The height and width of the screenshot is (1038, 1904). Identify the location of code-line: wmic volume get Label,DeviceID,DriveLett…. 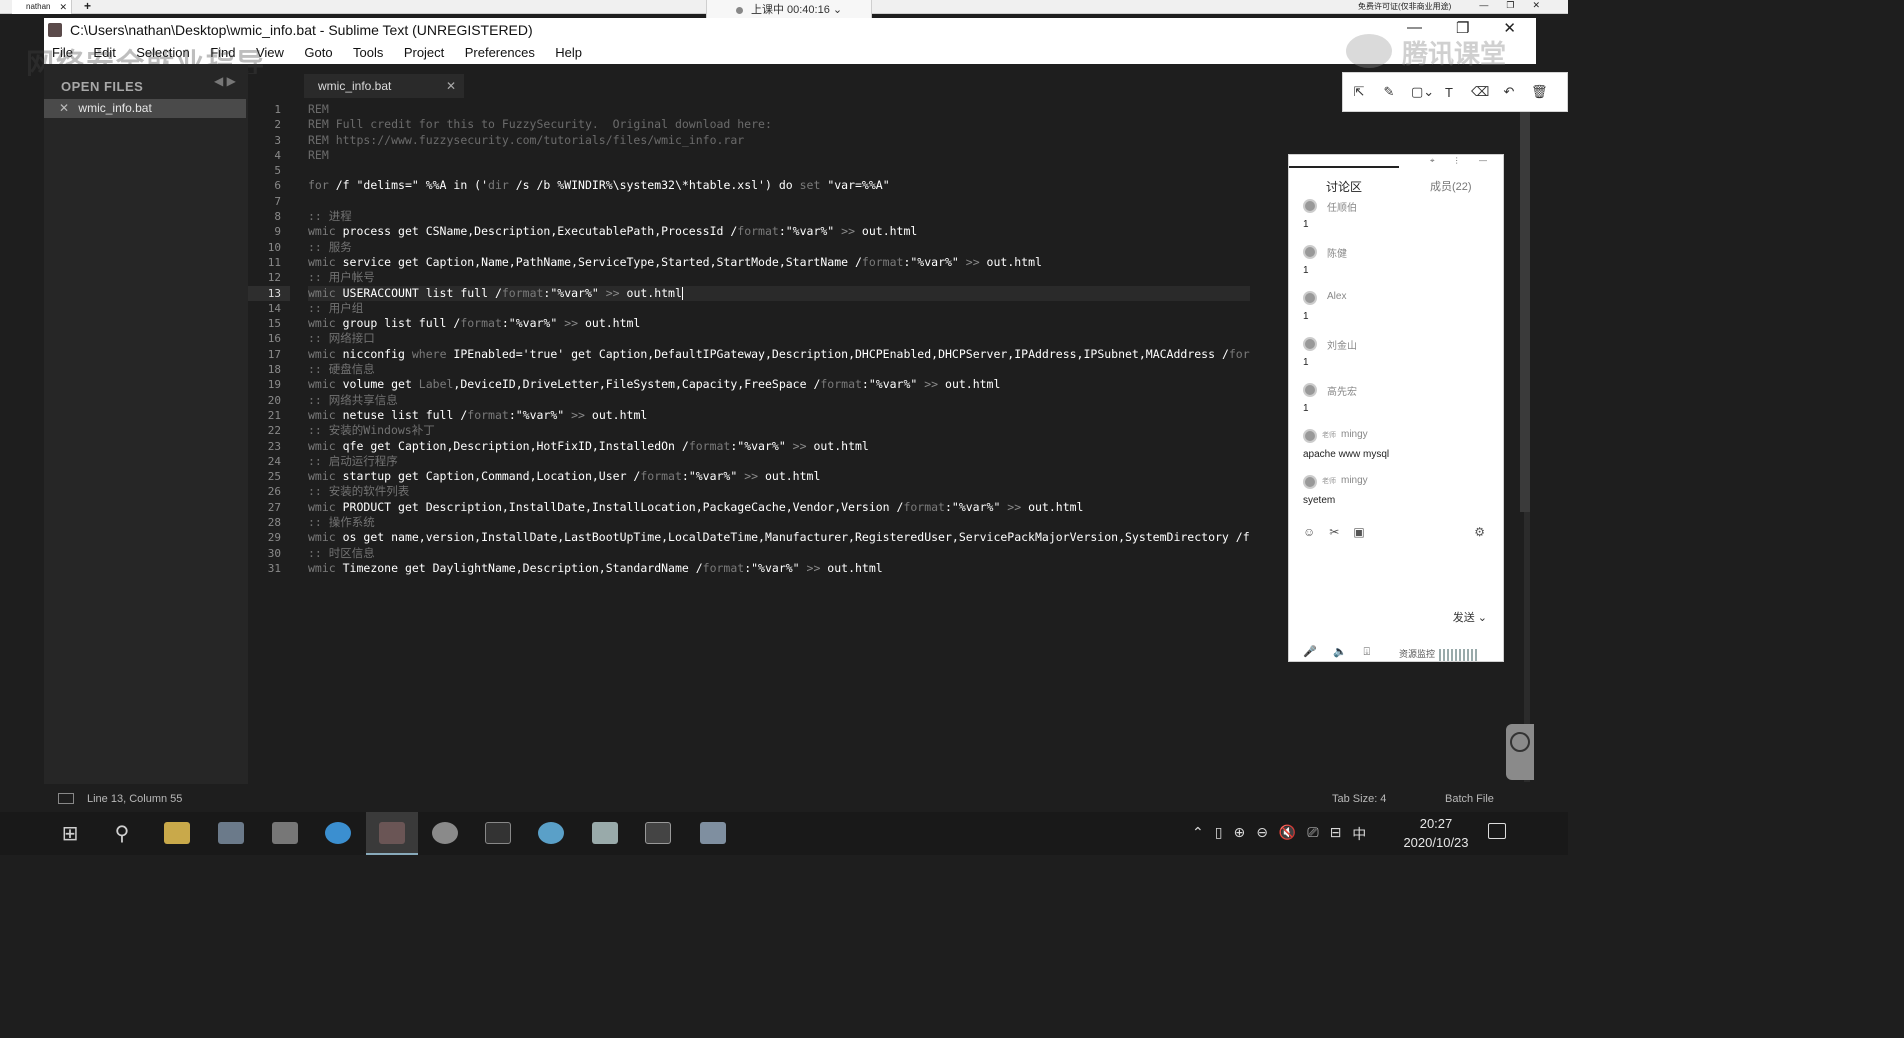
(779, 384).